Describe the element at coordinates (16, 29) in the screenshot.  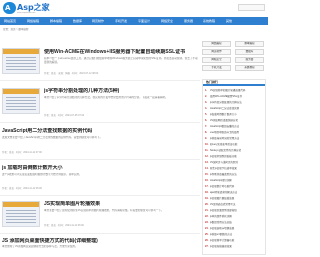
I see `breadcrumb: 位置：首页 > 脚本编程` at that location.